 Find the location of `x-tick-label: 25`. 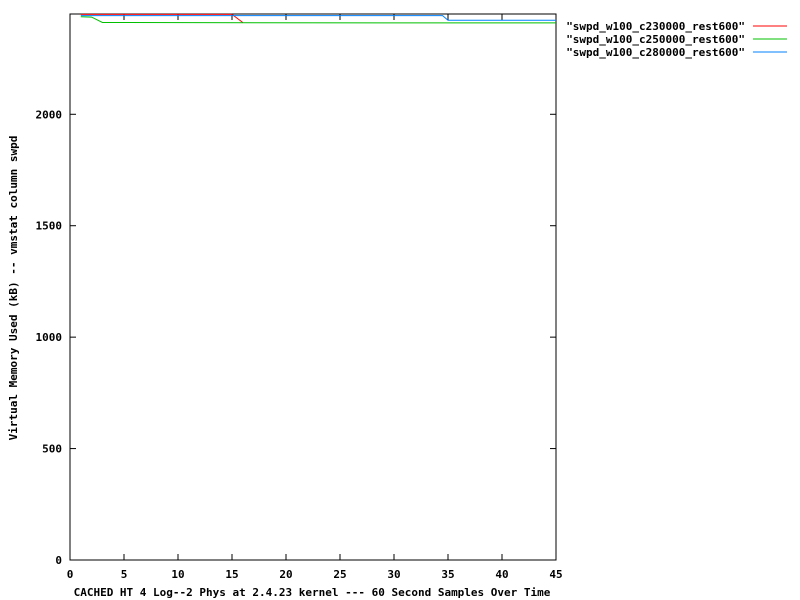

x-tick-label: 25 is located at coordinates (339, 574).